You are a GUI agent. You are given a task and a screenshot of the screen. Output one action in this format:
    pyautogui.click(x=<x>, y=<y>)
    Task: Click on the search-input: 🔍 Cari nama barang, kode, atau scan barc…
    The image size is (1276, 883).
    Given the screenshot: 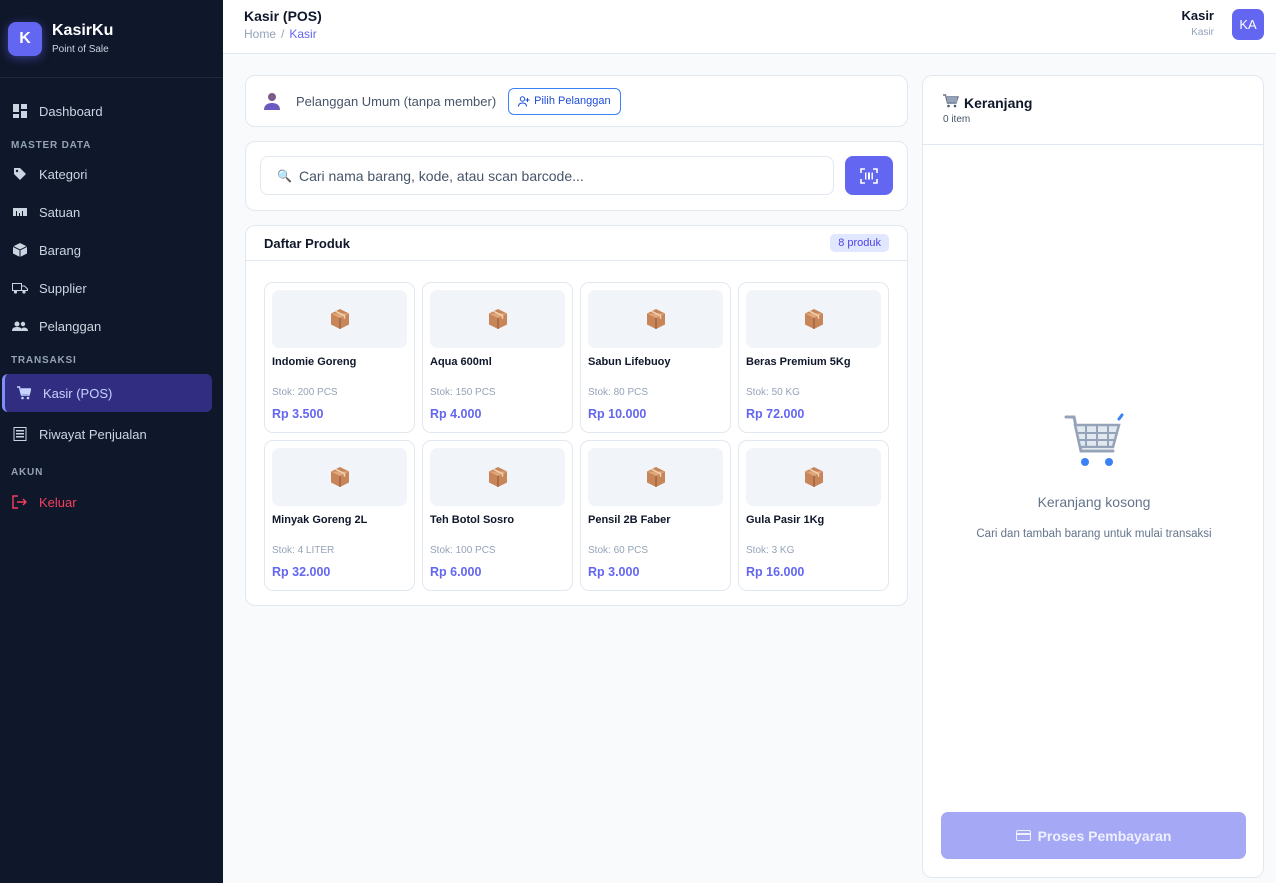 What is the action you would take?
    pyautogui.click(x=547, y=175)
    